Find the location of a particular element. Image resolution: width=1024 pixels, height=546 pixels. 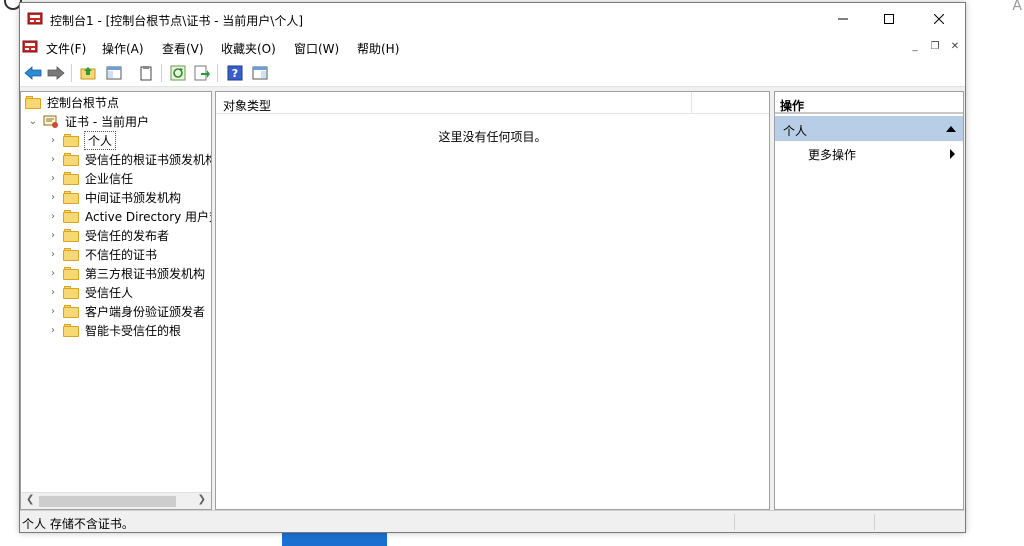

tree-item-label: 不信任的证书 is located at coordinates (121, 255).